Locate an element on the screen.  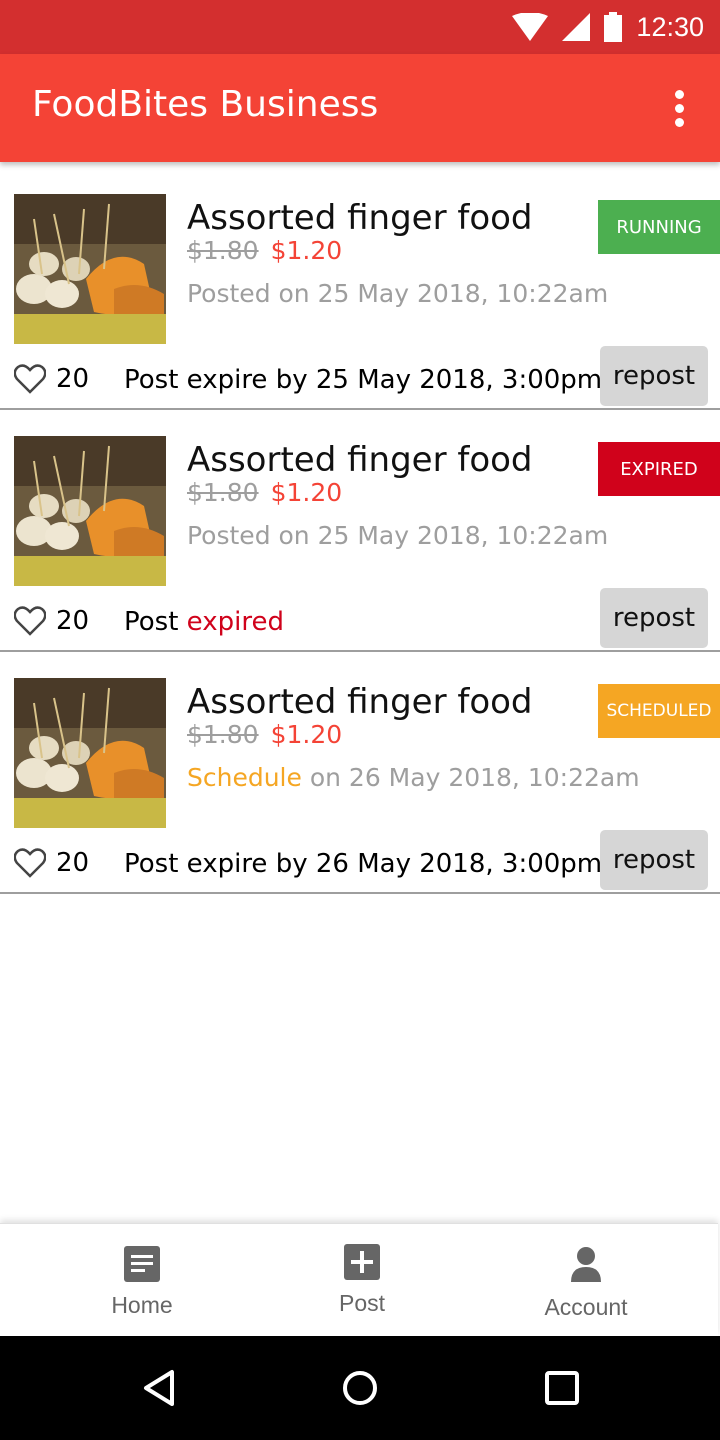
expired-label: expired is located at coordinates (235, 622).